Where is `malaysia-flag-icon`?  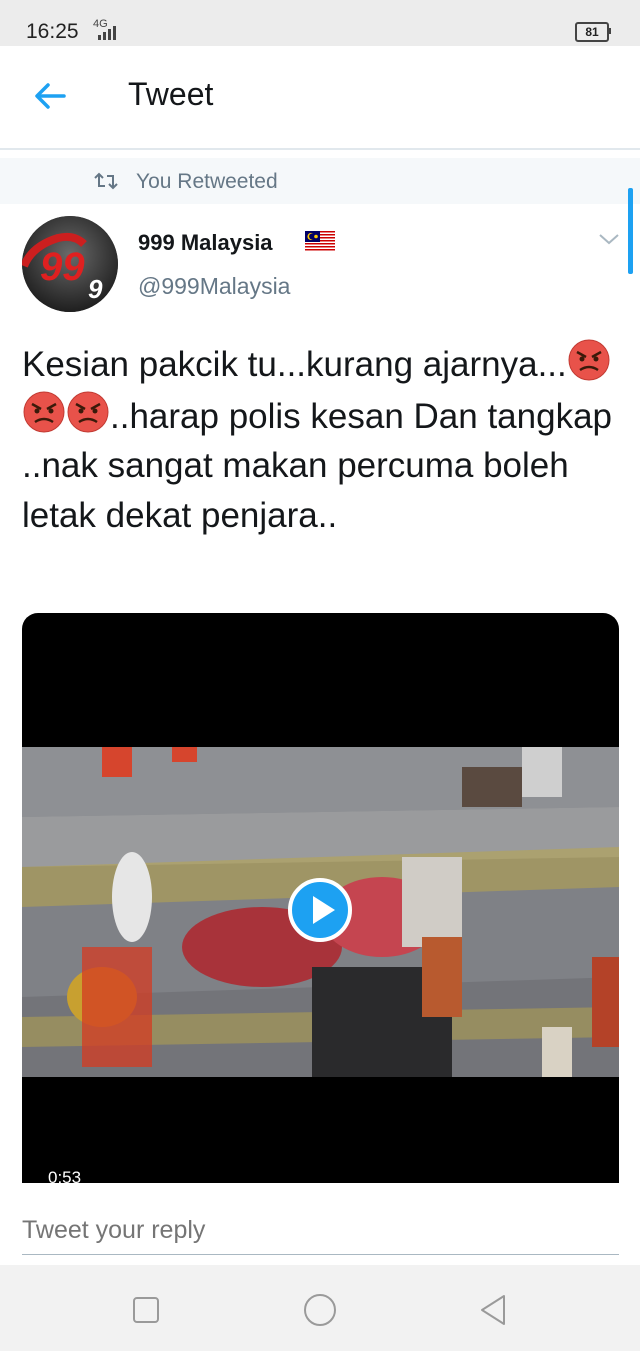 malaysia-flag-icon is located at coordinates (320, 241).